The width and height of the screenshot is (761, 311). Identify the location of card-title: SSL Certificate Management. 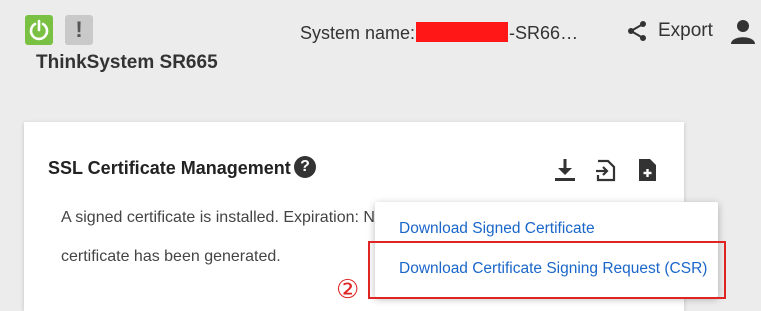
(169, 168).